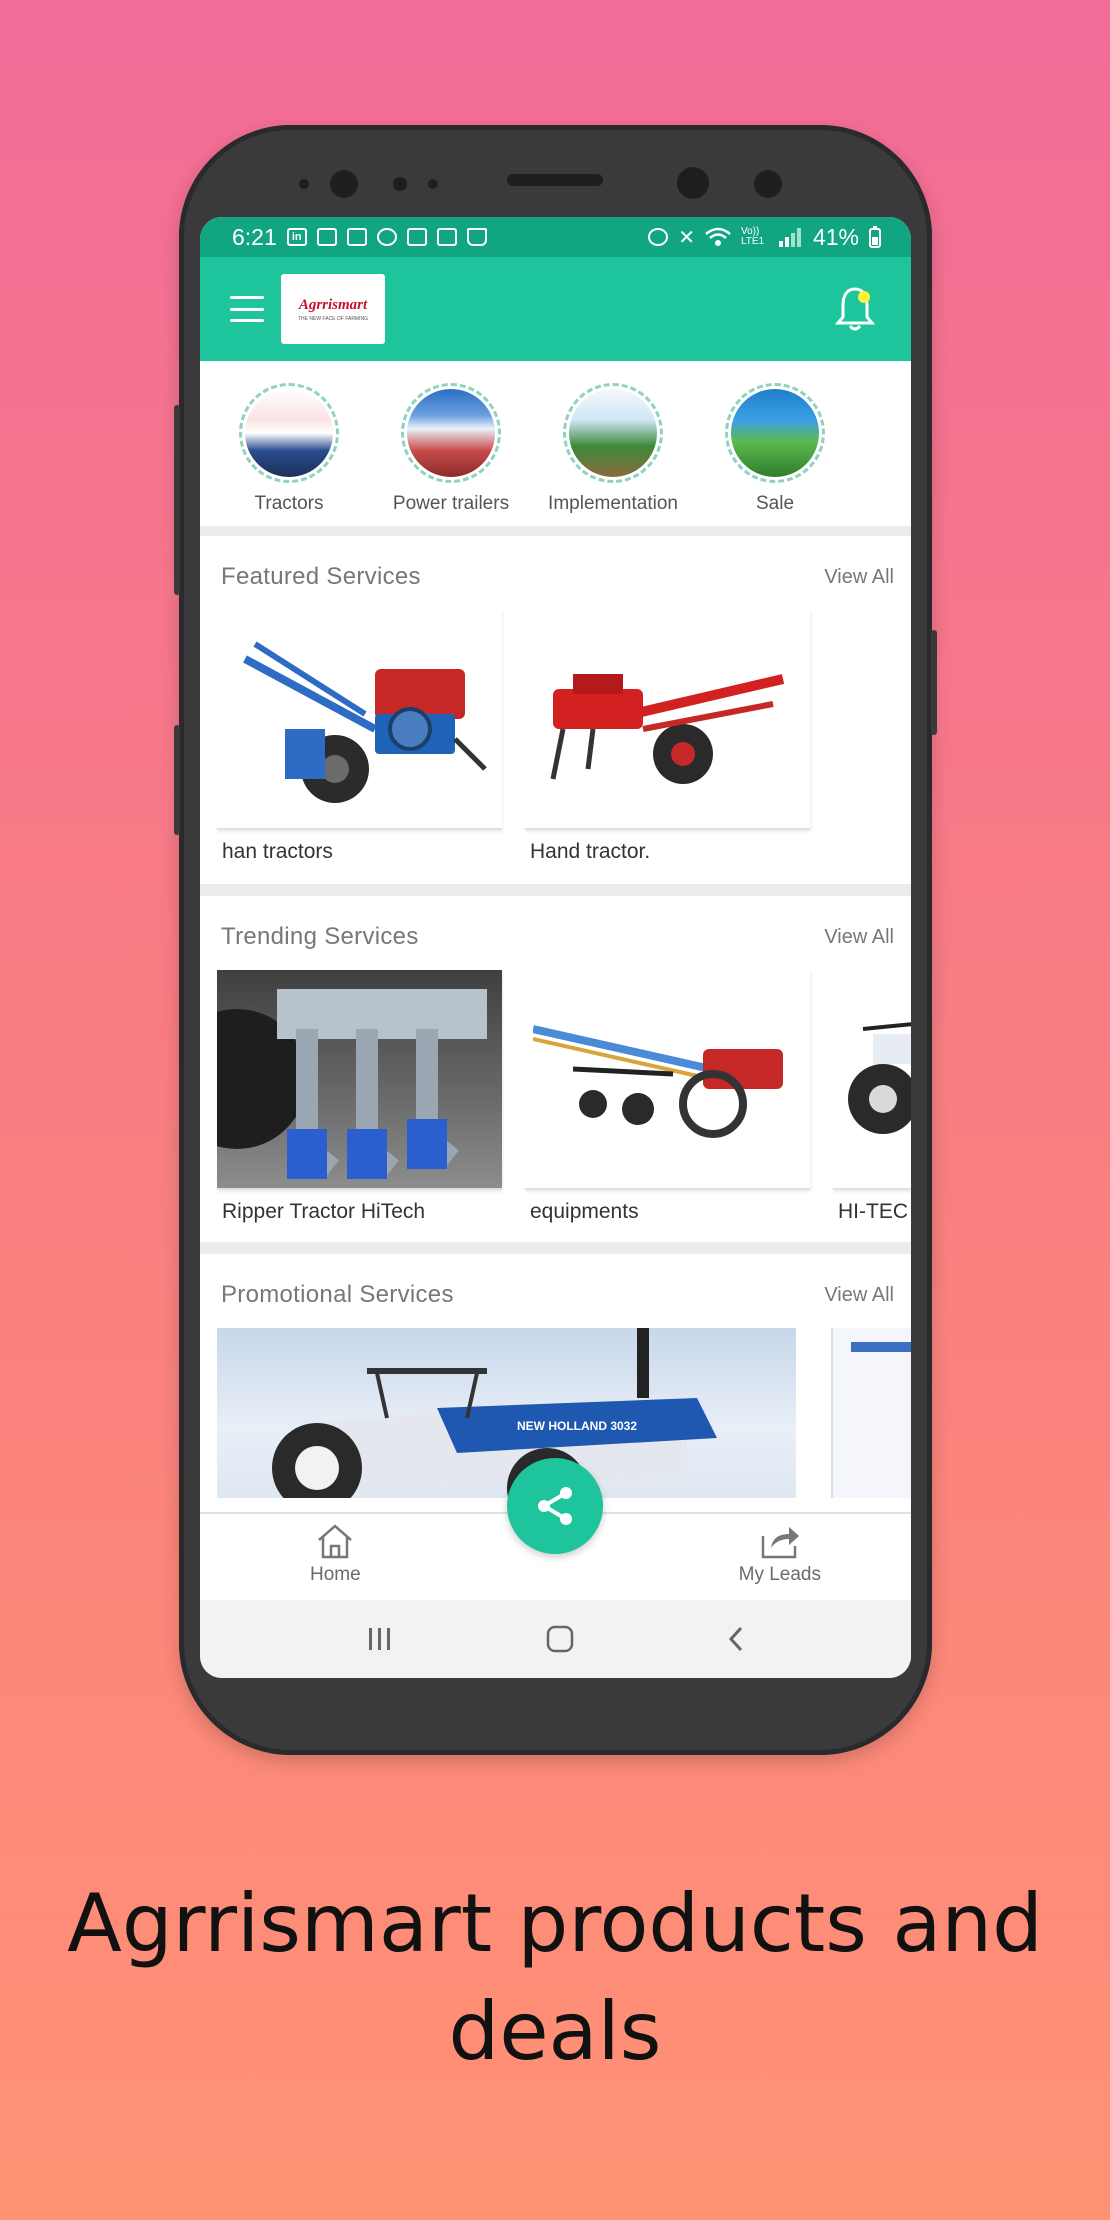 Image resolution: width=1110 pixels, height=2220 pixels. Describe the element at coordinates (560, 1639) in the screenshot. I see `home-button-icon` at that location.